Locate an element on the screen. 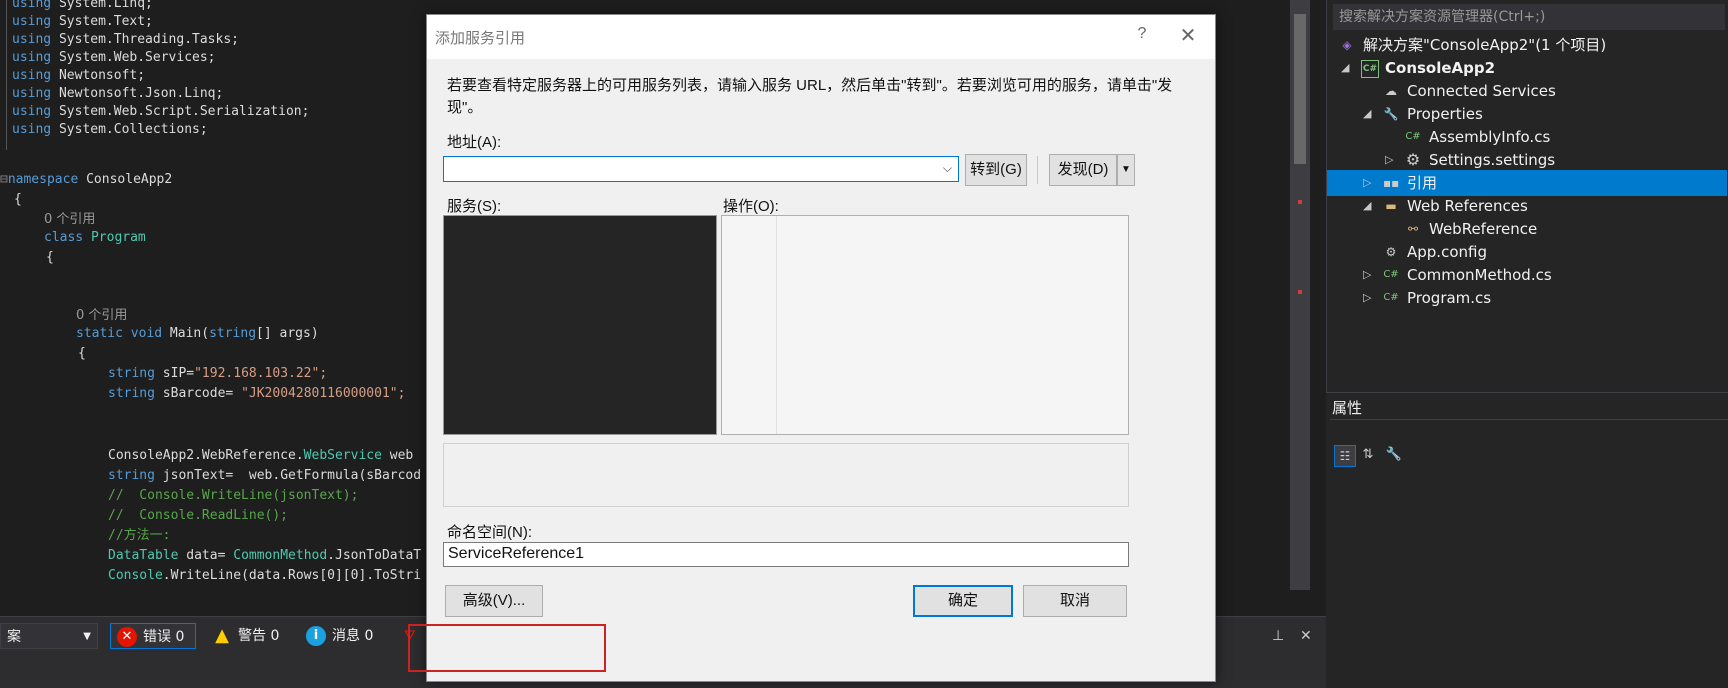 Image resolution: width=1728 pixels, height=688 pixels. solution-icon: ◈ is located at coordinates (1347, 45).